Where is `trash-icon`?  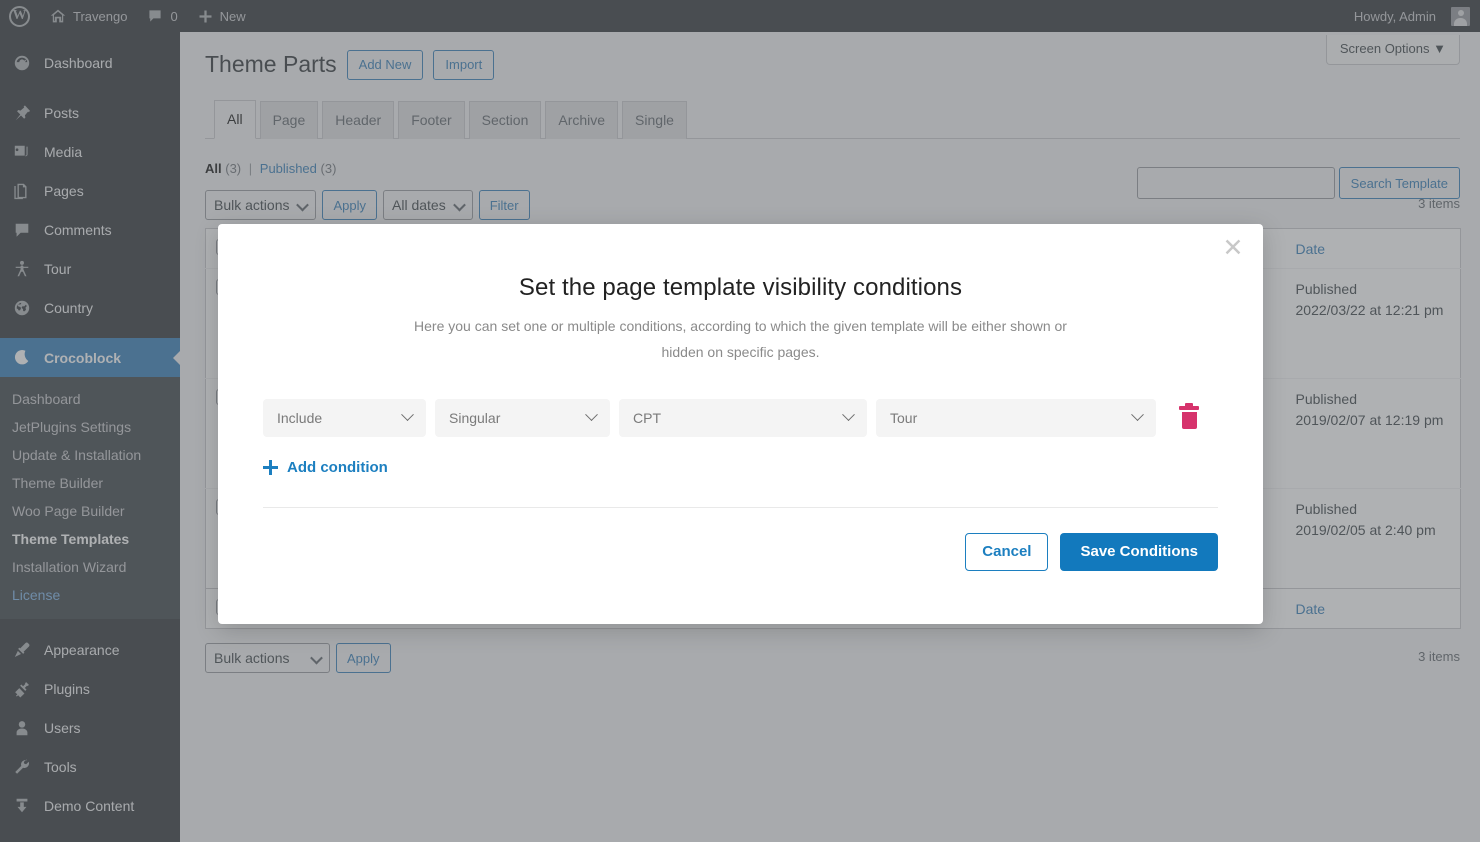 trash-icon is located at coordinates (1189, 416).